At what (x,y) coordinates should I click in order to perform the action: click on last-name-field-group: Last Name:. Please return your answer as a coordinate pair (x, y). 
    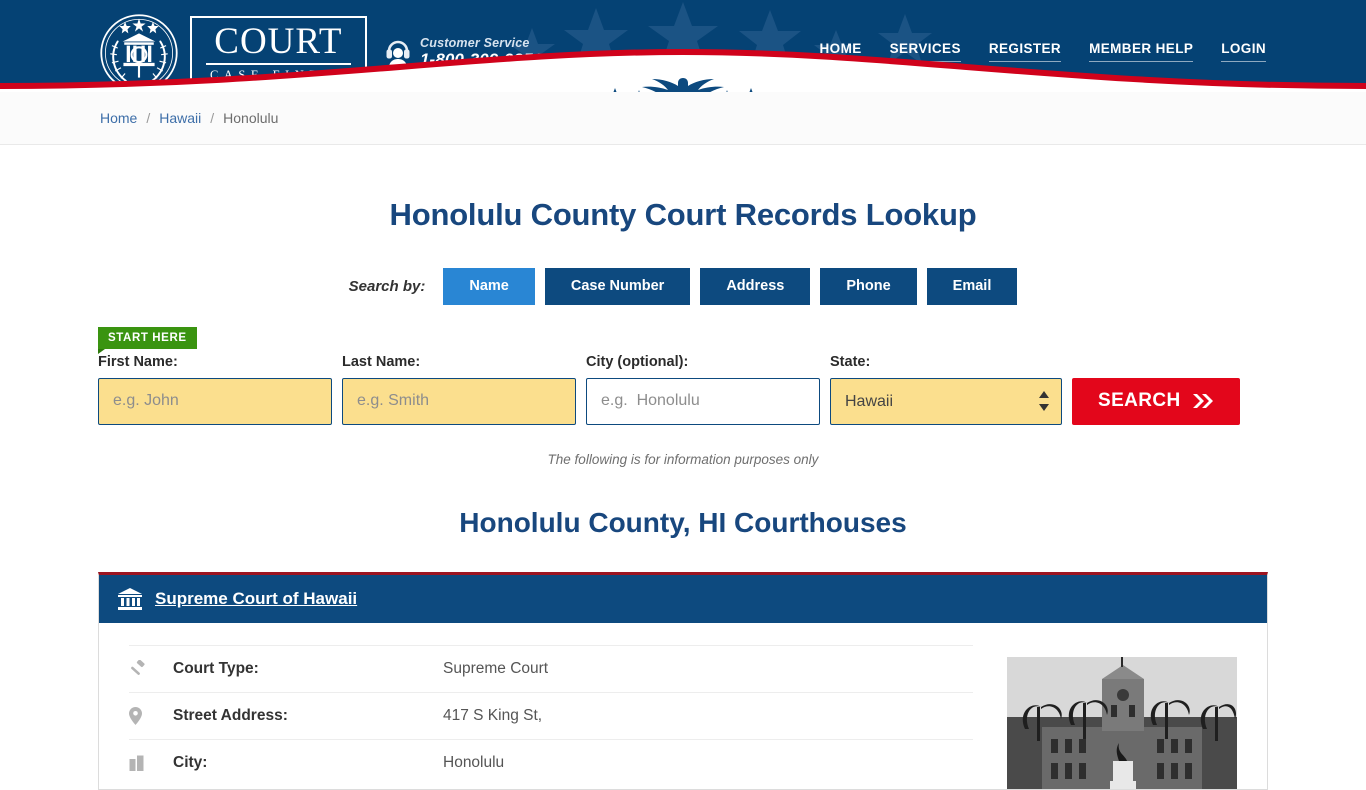
    Looking at the image, I should click on (459, 389).